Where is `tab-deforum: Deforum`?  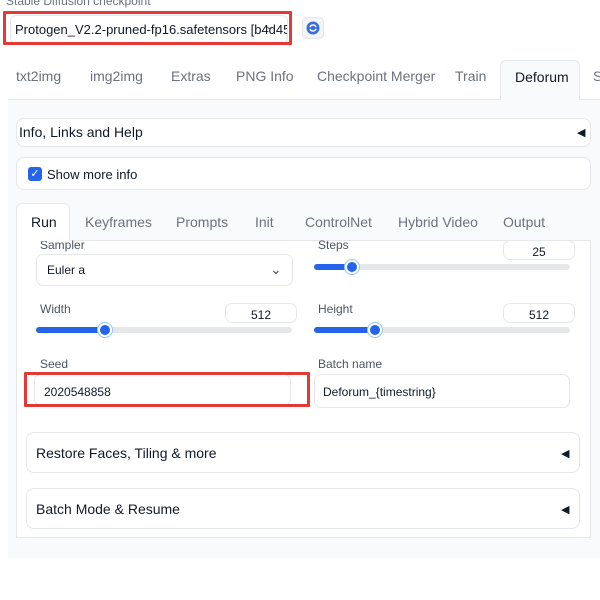 tab-deforum: Deforum is located at coordinates (540, 80).